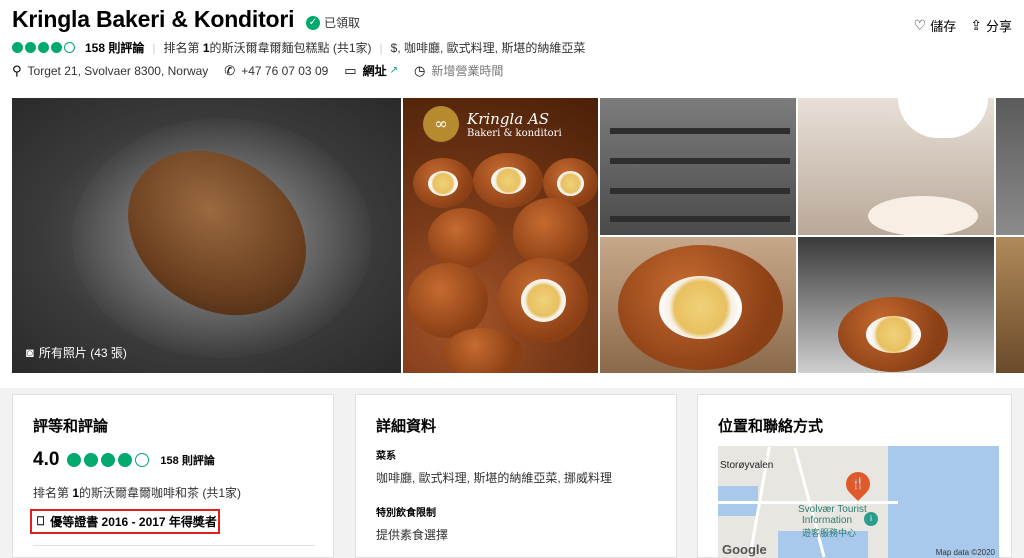  What do you see at coordinates (500, 235) in the screenshot?
I see `photo-pastries: ∞ Kringla AS Bakeri & konditori` at bounding box center [500, 235].